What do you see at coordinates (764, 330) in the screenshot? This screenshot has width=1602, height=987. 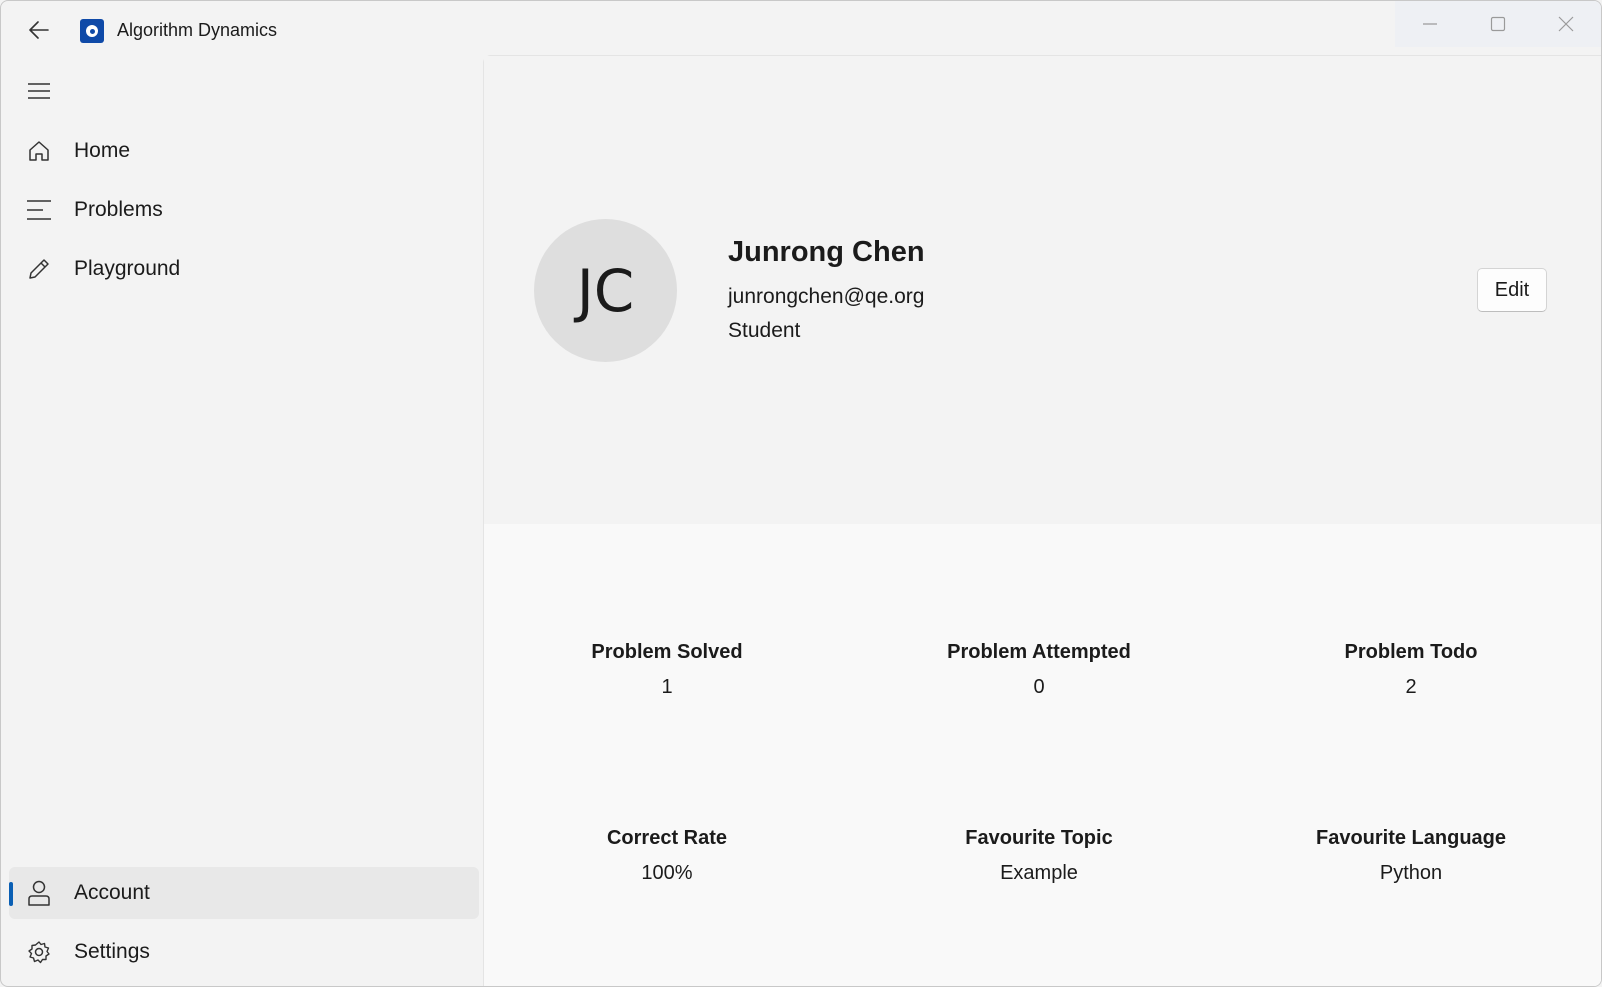 I see `user-role: Student` at bounding box center [764, 330].